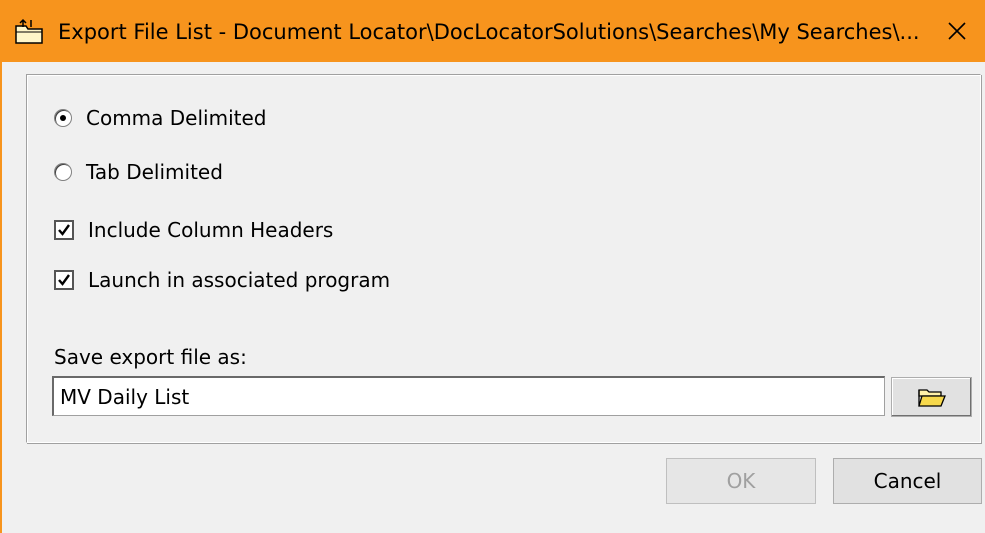 The image size is (985, 533). I want to click on browse-folder-button, so click(931, 397).